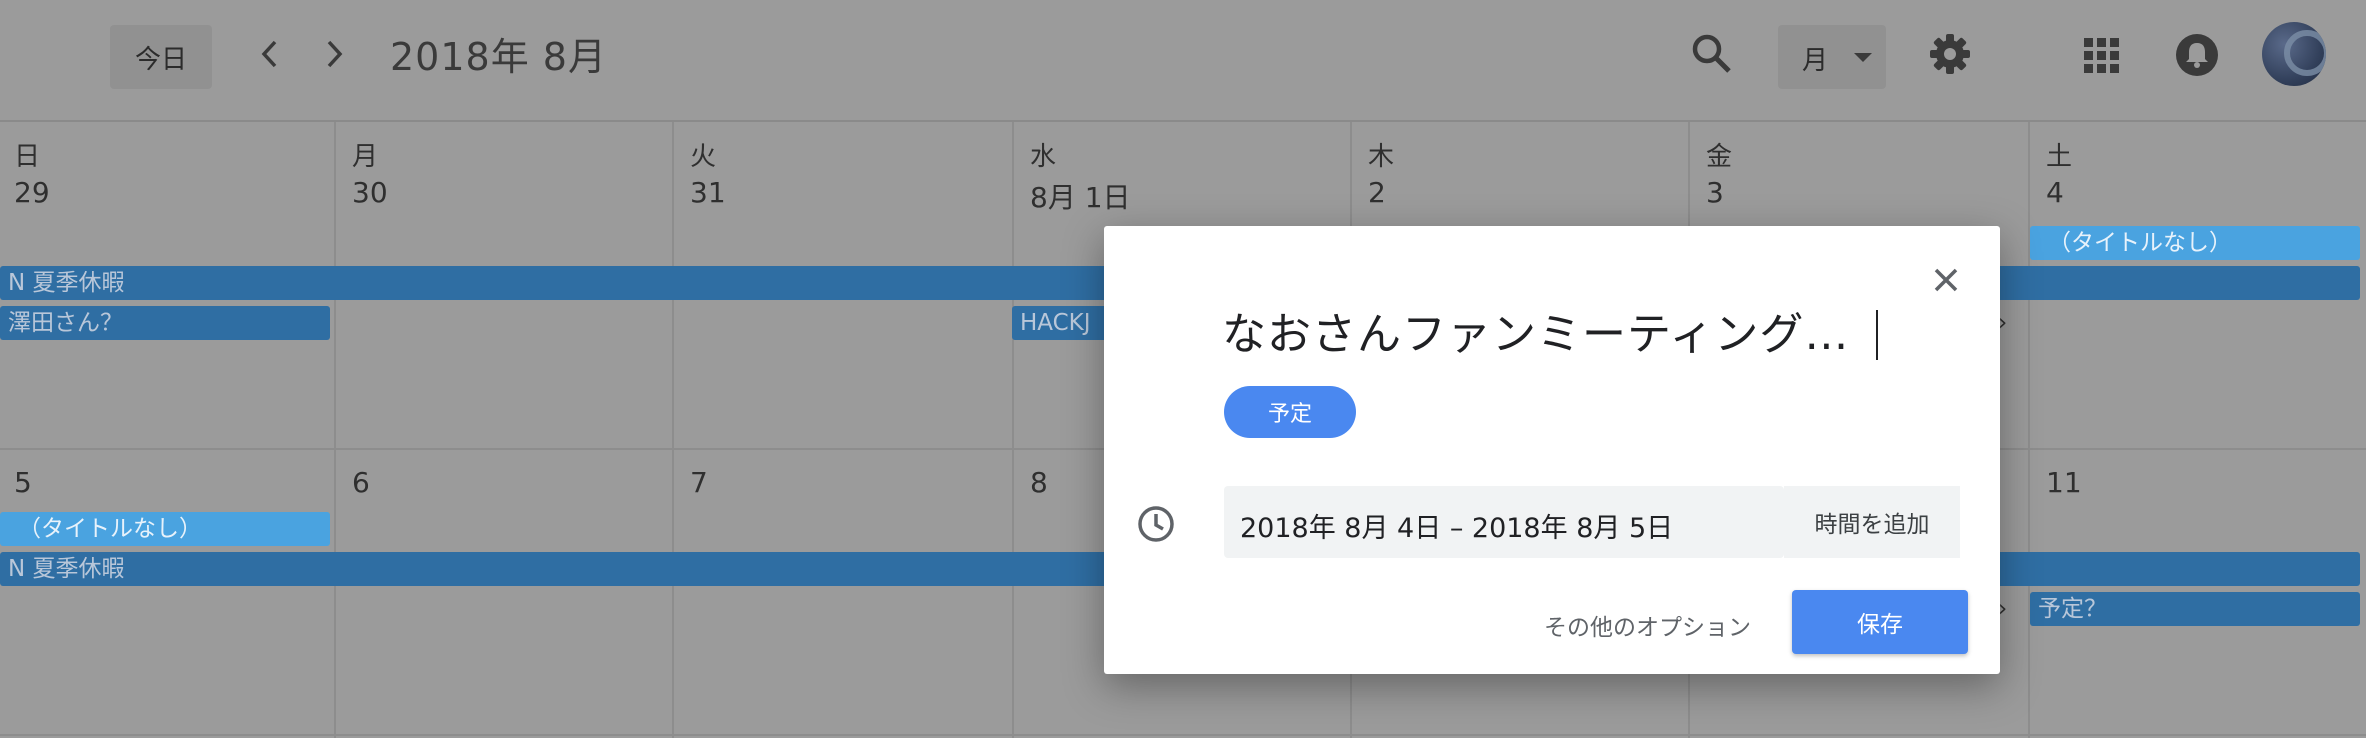 The image size is (2366, 738). I want to click on day-number: 29, so click(32, 192).